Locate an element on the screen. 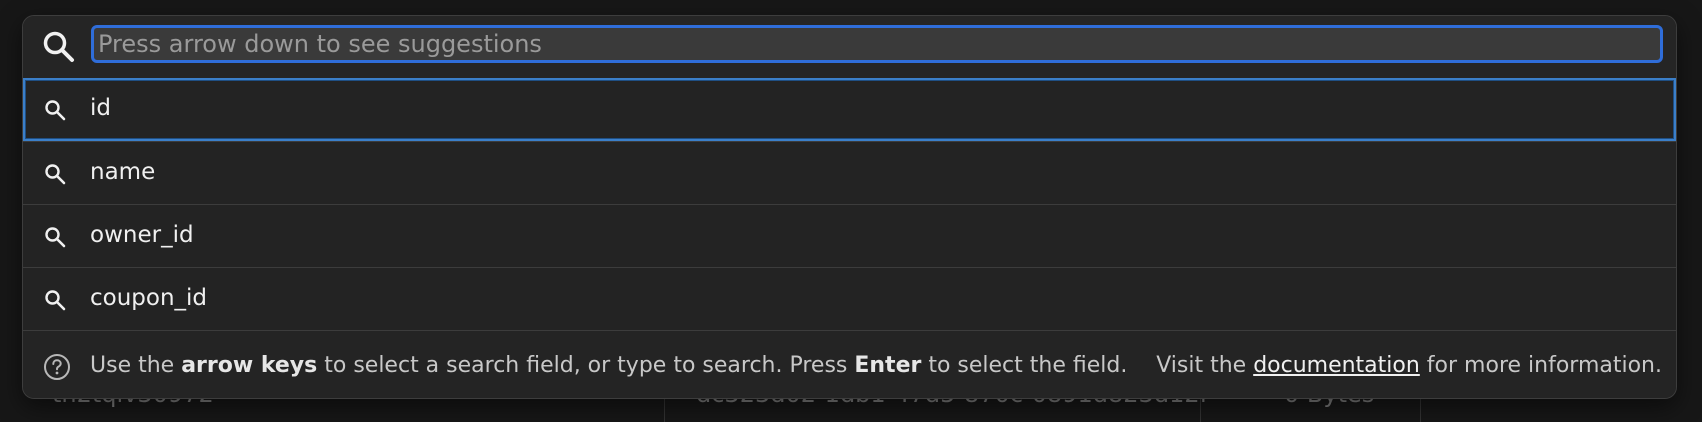 The width and height of the screenshot is (1702, 422). hint-suffix: to select the field. is located at coordinates (1024, 365).